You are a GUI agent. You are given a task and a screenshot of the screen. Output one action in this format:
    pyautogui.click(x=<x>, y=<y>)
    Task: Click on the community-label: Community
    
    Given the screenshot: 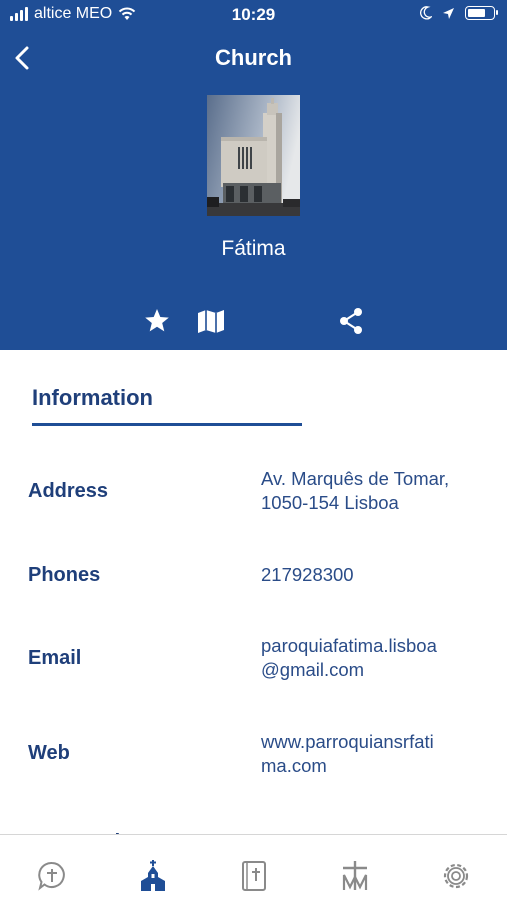 What is the action you would take?
    pyautogui.click(x=83, y=829)
    